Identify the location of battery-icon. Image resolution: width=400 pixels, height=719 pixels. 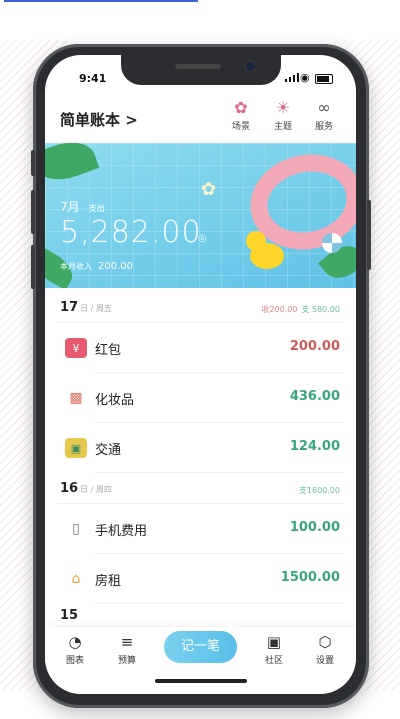
(324, 79).